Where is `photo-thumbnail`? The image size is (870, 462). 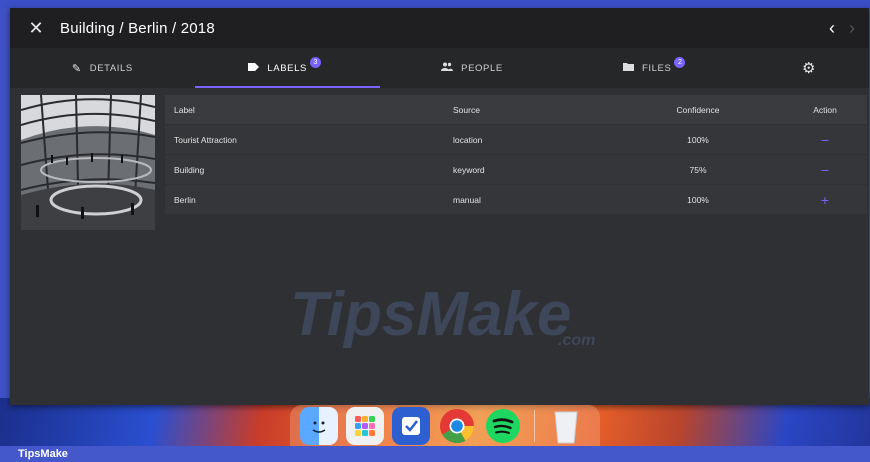
photo-thumbnail is located at coordinates (88, 162).